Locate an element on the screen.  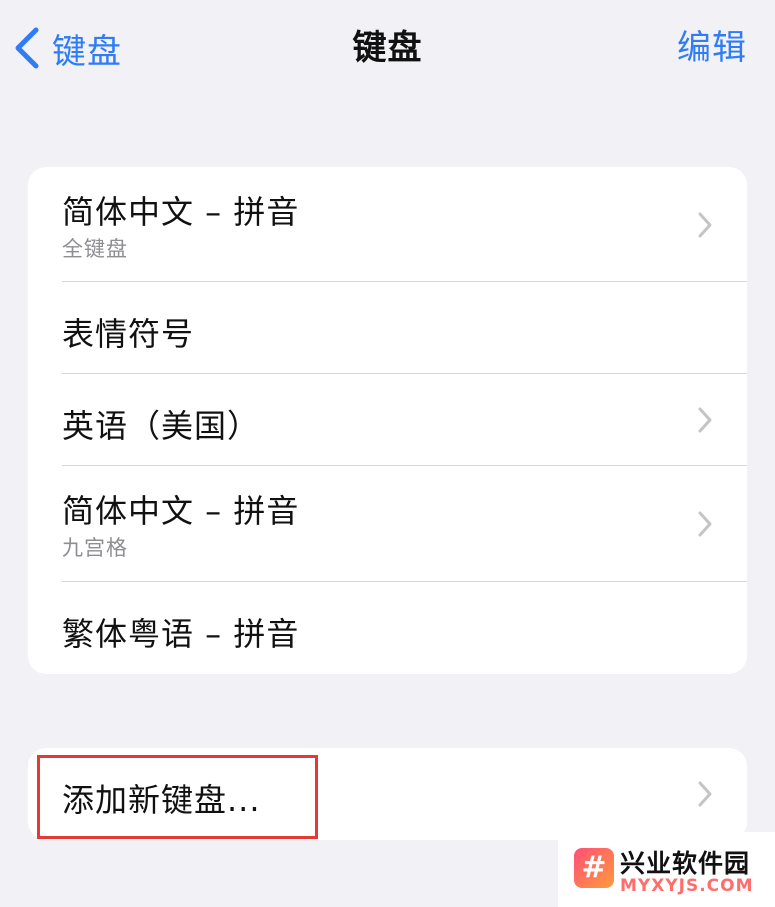
watermark: # 兴业软件园 MYXYJS.COM is located at coordinates (666, 869).